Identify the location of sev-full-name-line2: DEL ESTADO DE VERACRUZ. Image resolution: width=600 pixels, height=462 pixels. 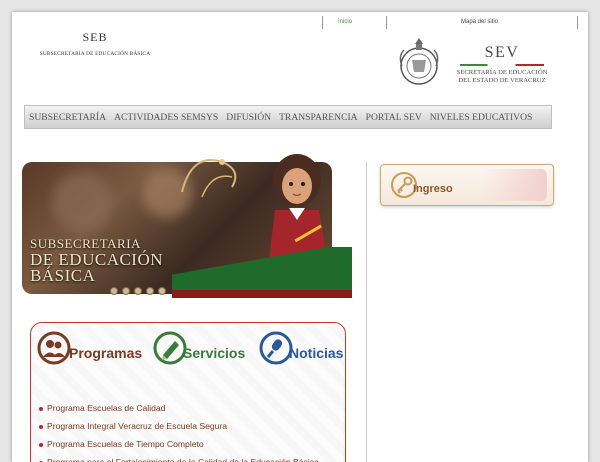
(502, 80).